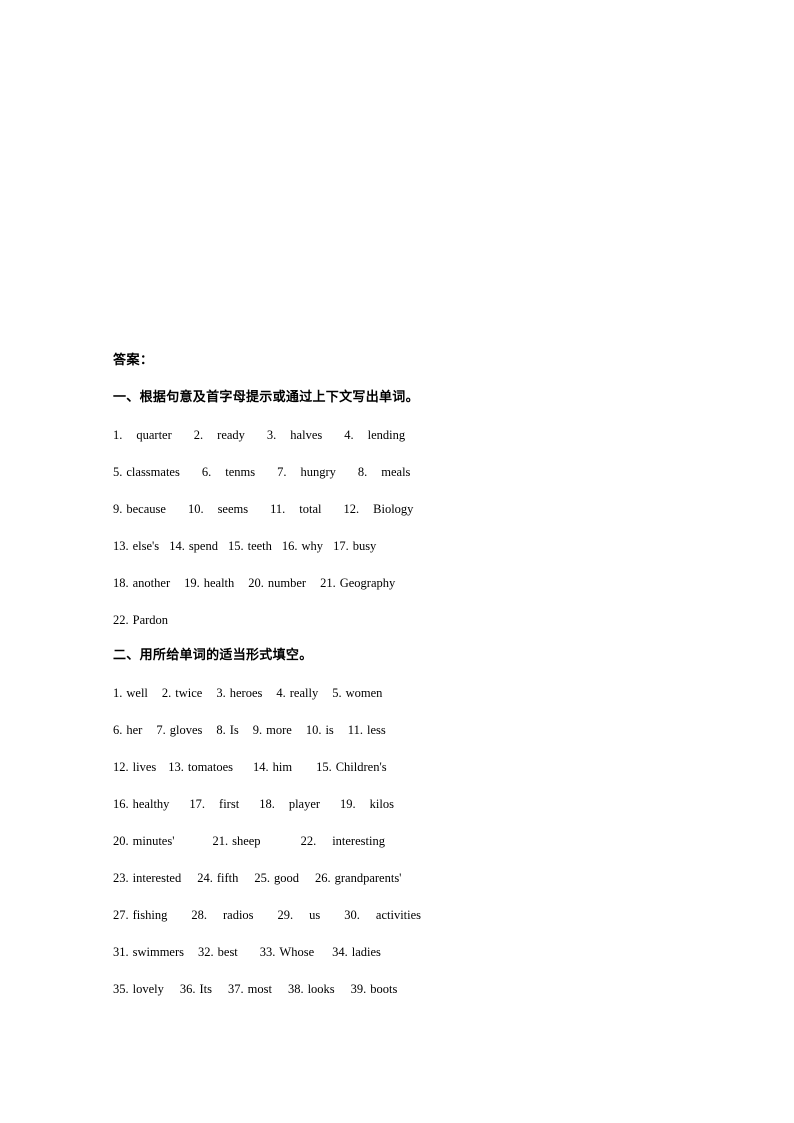 The image size is (794, 1123). Describe the element at coordinates (262, 878) in the screenshot. I see `answer-number: 25.` at that location.